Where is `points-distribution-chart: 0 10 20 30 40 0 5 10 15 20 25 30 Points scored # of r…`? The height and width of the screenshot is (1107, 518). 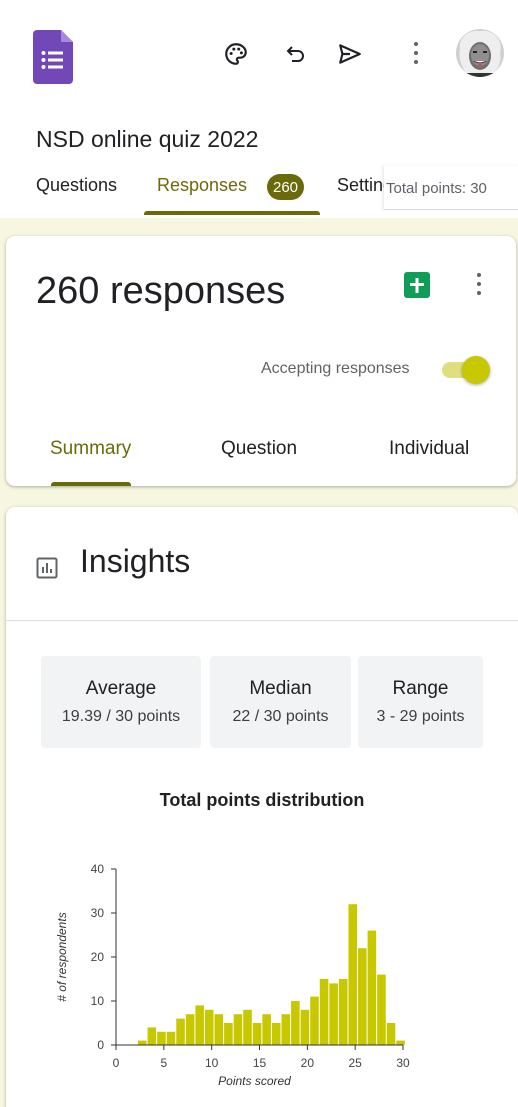 points-distribution-chart: 0 10 20 30 40 0 5 10 15 20 25 30 Points scored # of r… is located at coordinates (232, 975).